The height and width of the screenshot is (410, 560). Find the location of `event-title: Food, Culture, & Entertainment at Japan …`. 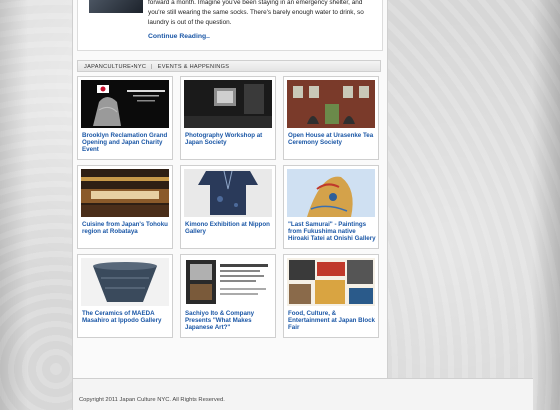

event-title: Food, Culture, & Entertainment at Japan … is located at coordinates (332, 320).